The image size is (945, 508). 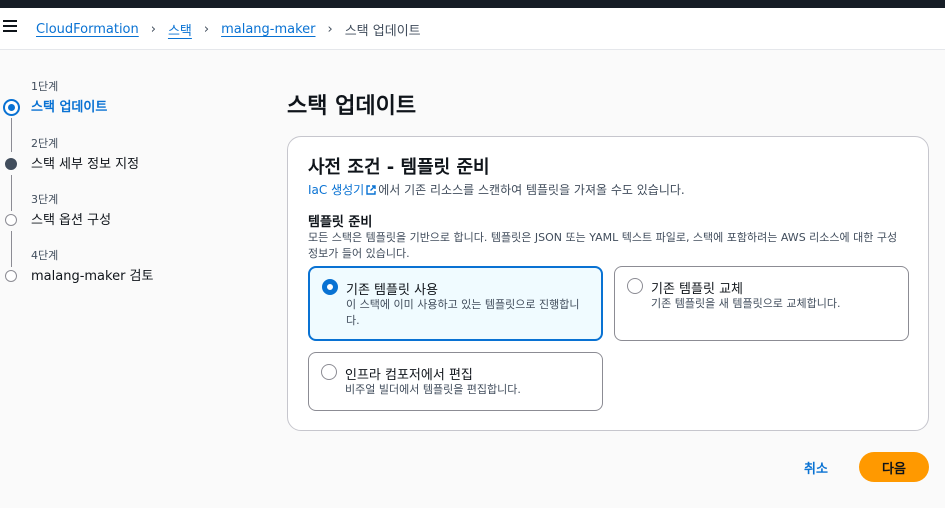 I want to click on option-title: 기존 템플릿 교체, so click(x=697, y=289).